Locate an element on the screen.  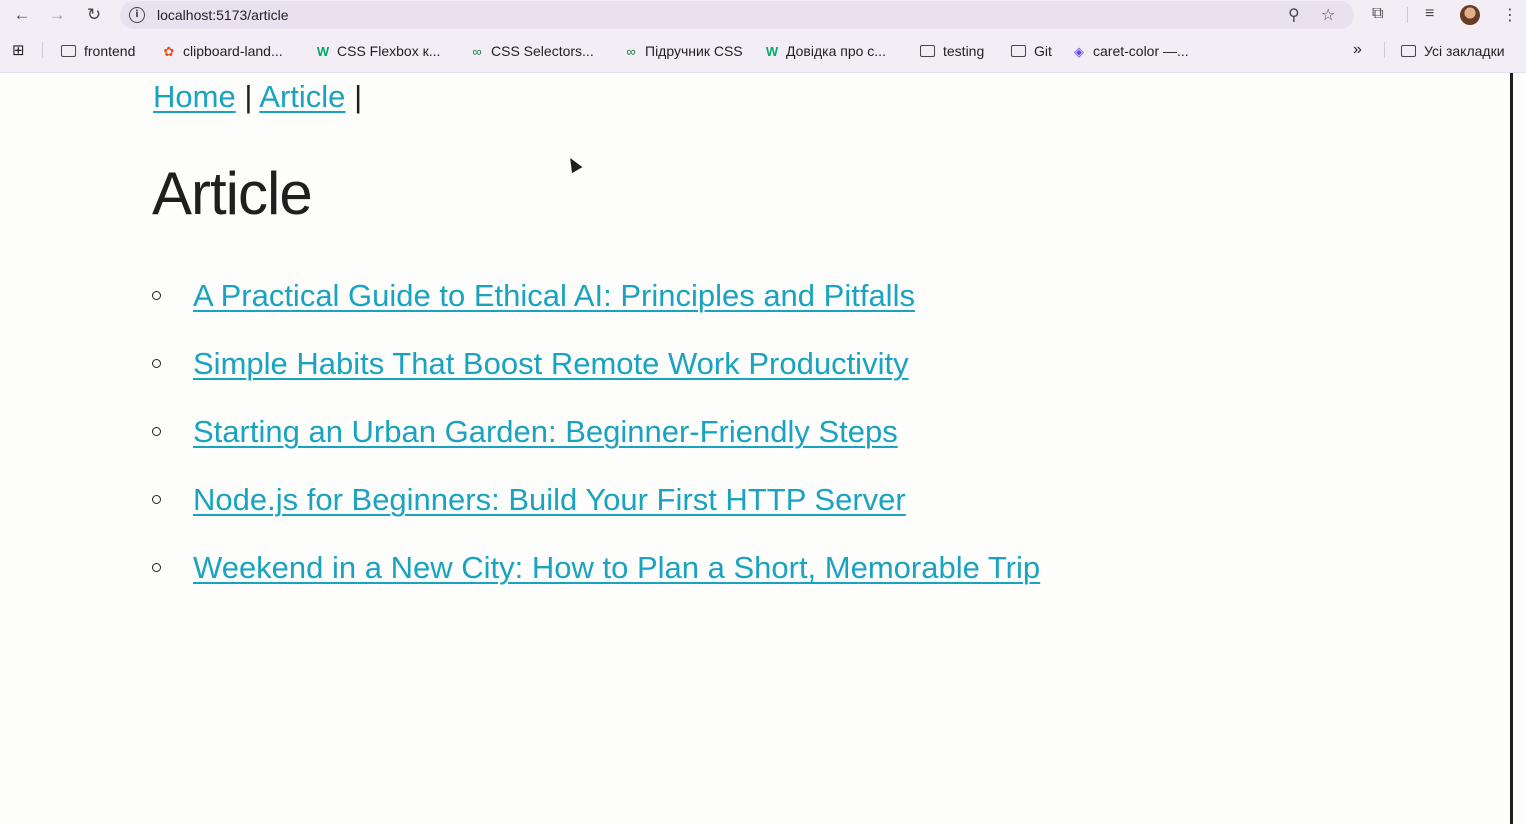
media-controls-icon: ≡ is located at coordinates (1429, 14).